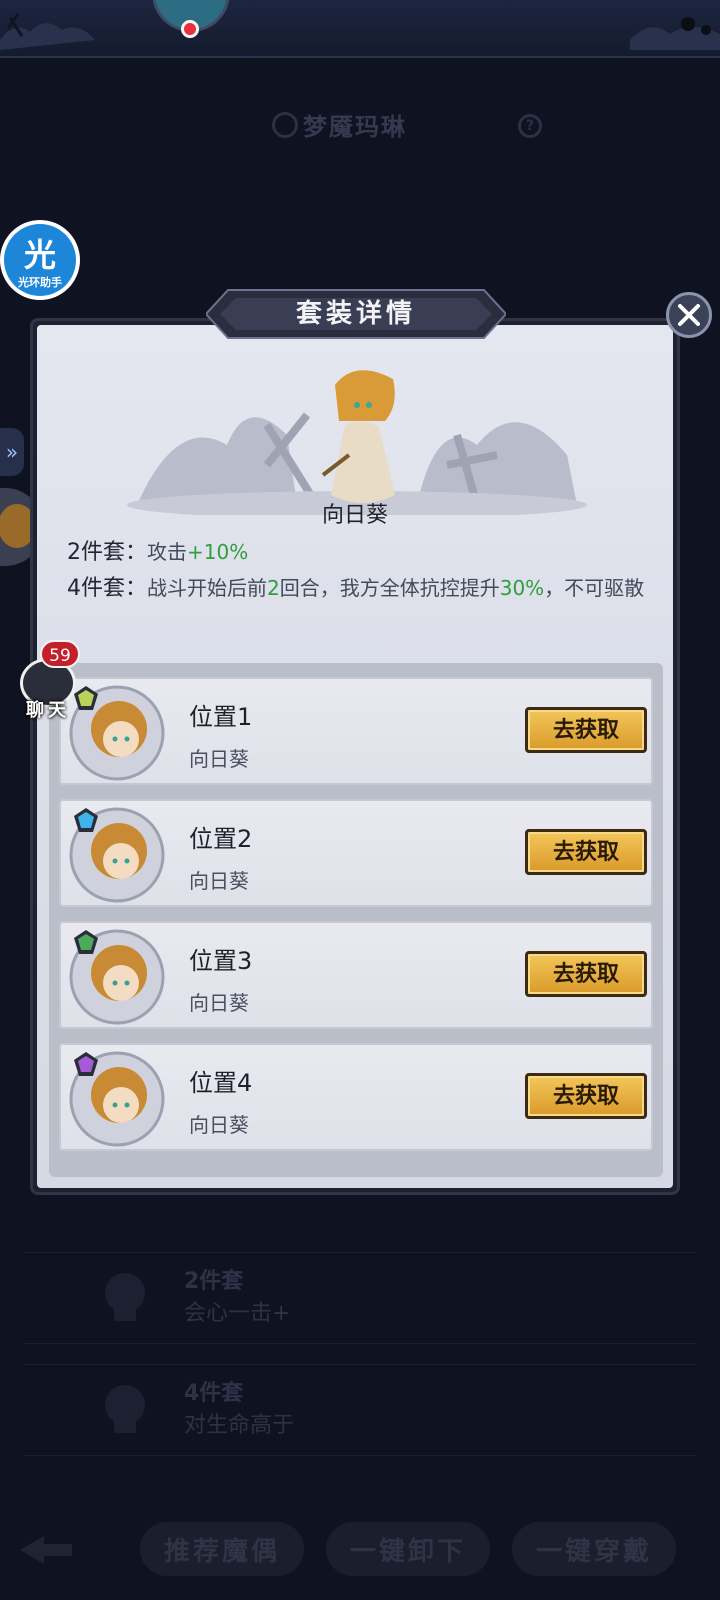 The height and width of the screenshot is (1600, 720). What do you see at coordinates (355, 314) in the screenshot?
I see `modal-title: 套装详情` at bounding box center [355, 314].